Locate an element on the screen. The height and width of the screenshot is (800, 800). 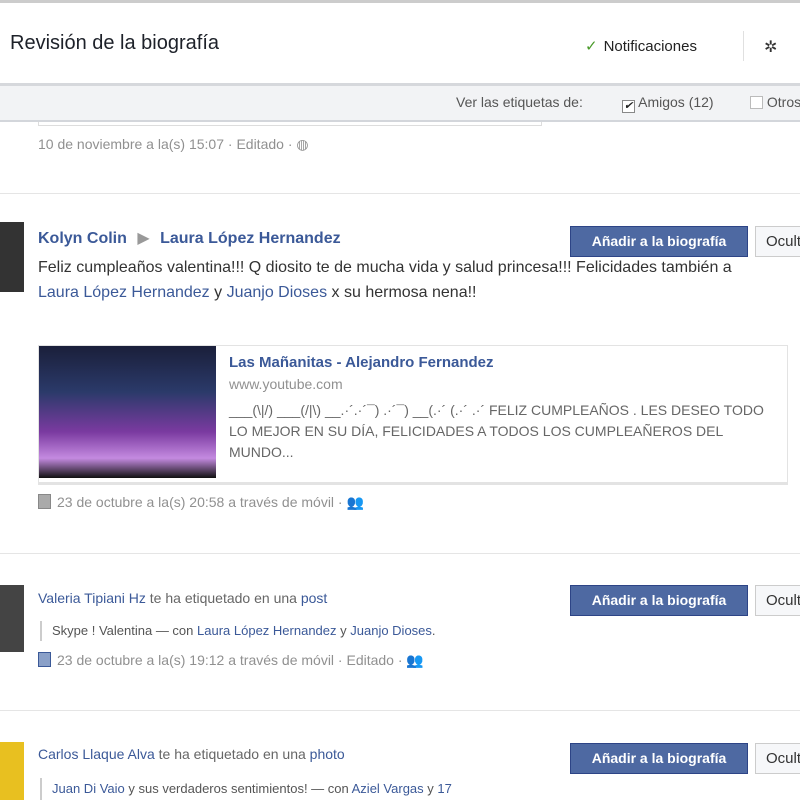
object-link: photo is located at coordinates (327, 754).